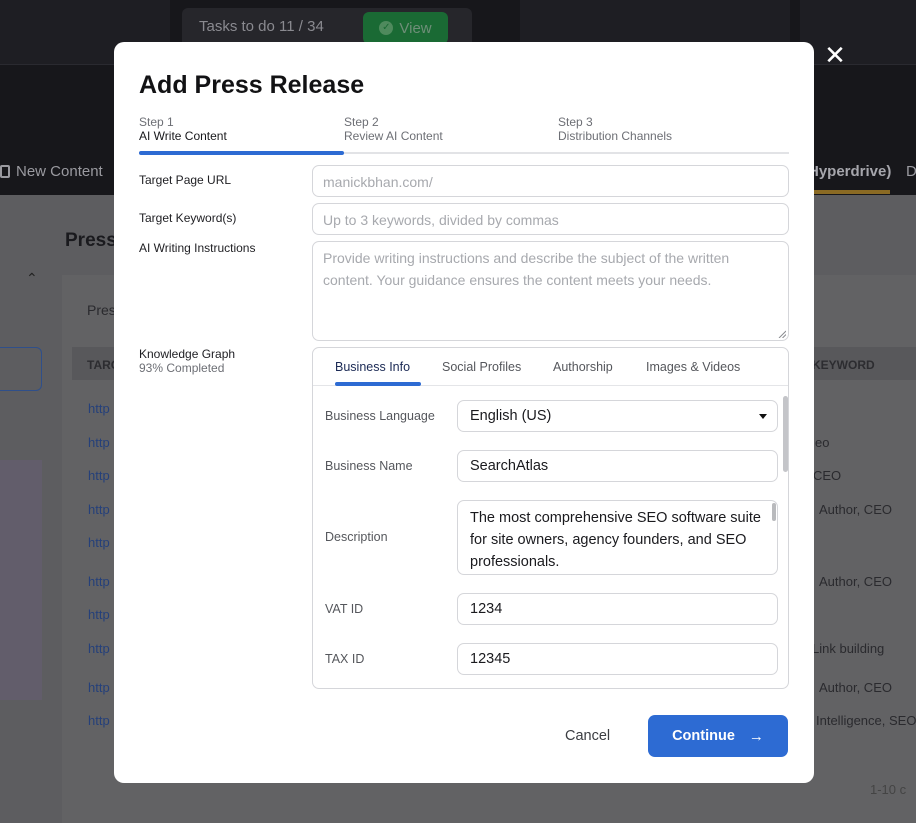 The image size is (916, 823). What do you see at coordinates (756, 736) in the screenshot?
I see `arrow-right-icon: →` at bounding box center [756, 736].